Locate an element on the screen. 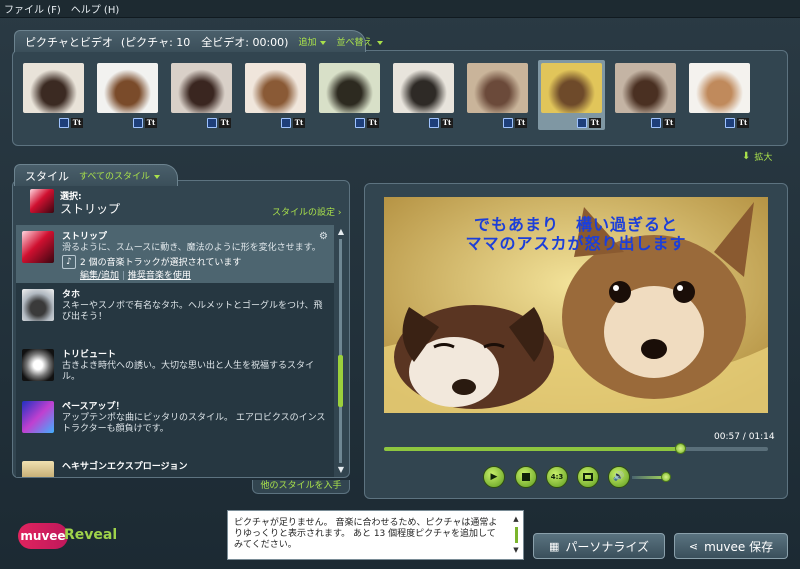  settings-icon: ⚙ is located at coordinates (323, 236).